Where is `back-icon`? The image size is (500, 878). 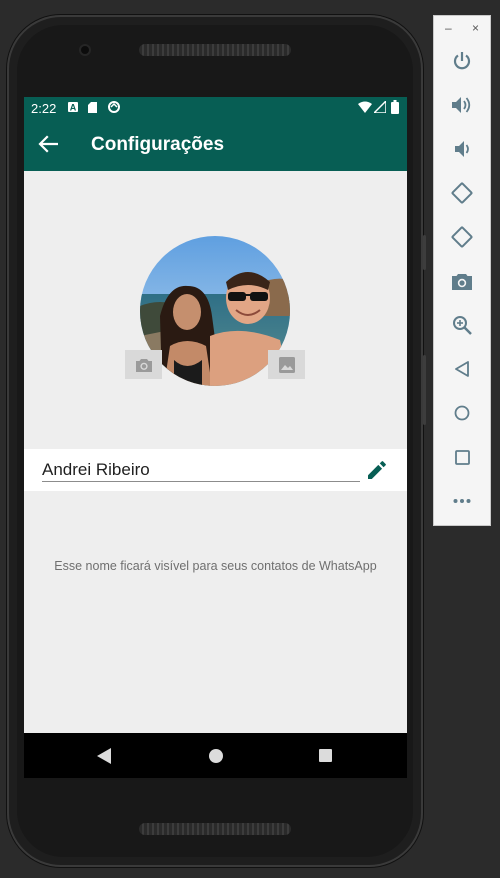 back-icon is located at coordinates (462, 369).